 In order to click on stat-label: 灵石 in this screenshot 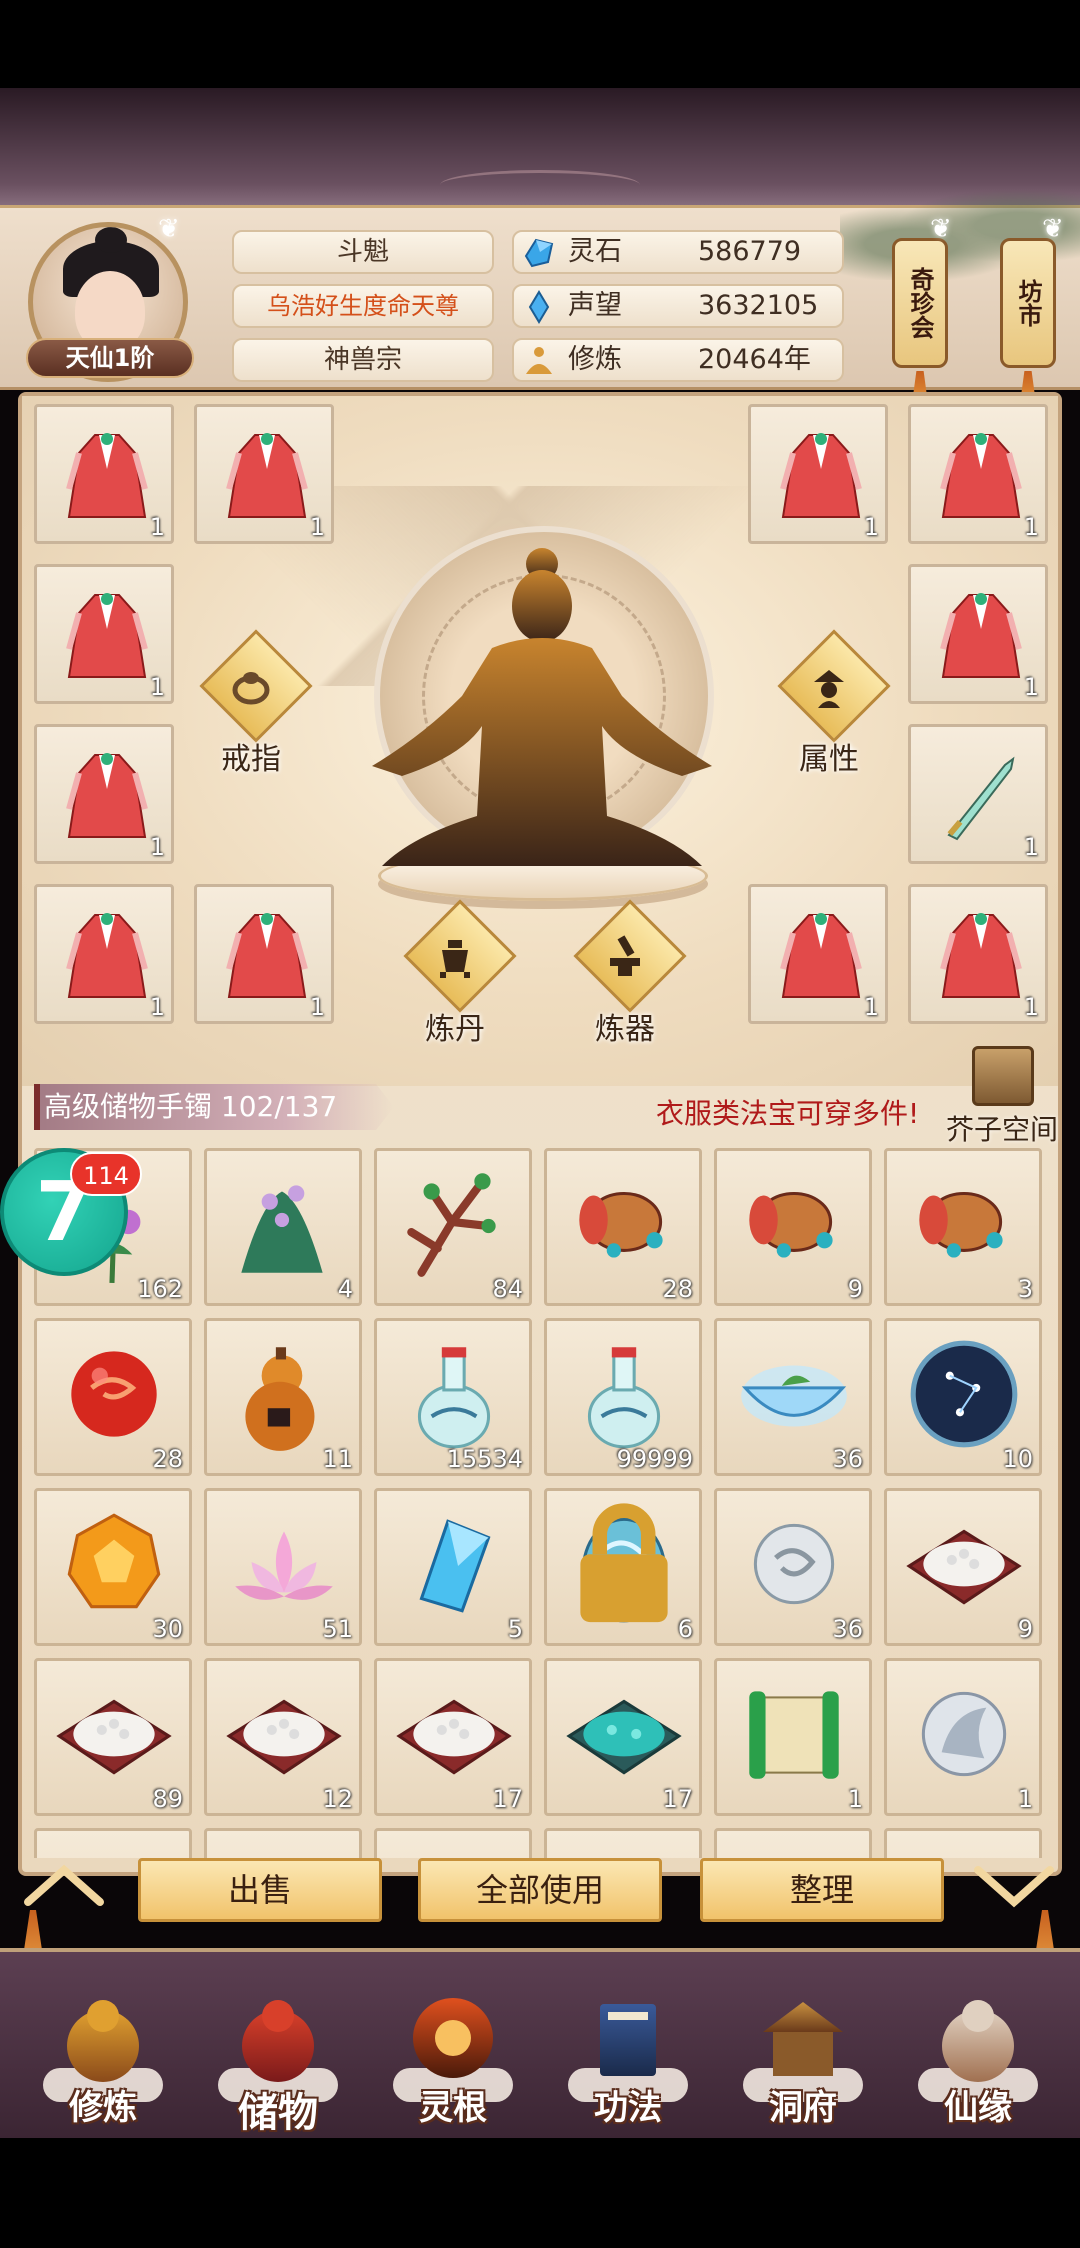, I will do `click(595, 251)`.